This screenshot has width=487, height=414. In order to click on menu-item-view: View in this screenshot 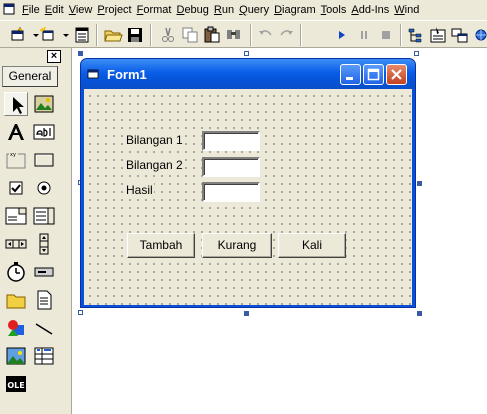, I will do `click(81, 10)`.